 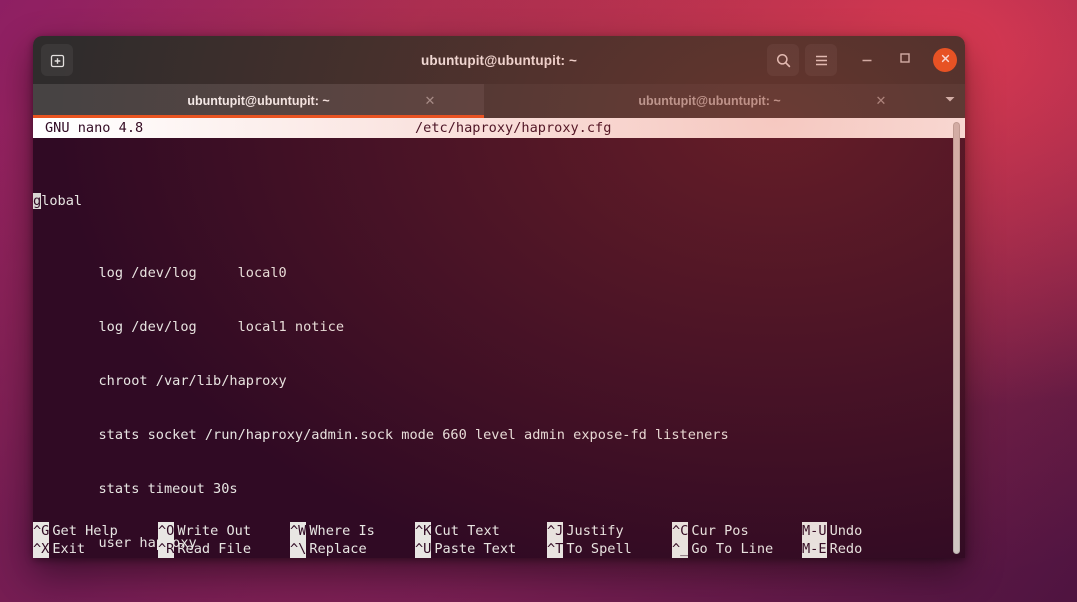 I want to click on tab-terminal-2: ubuntupit@ubuntupit: ~ ✕, so click(x=709, y=101).